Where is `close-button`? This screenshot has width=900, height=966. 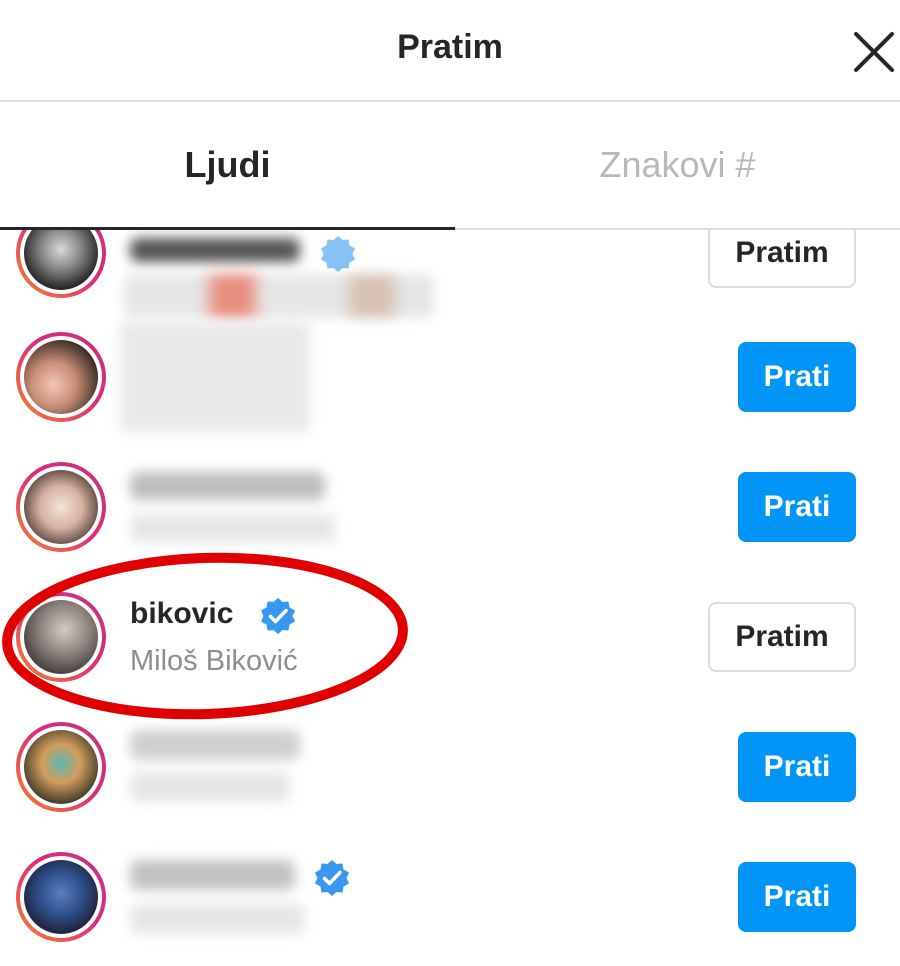 close-button is located at coordinates (875, 53).